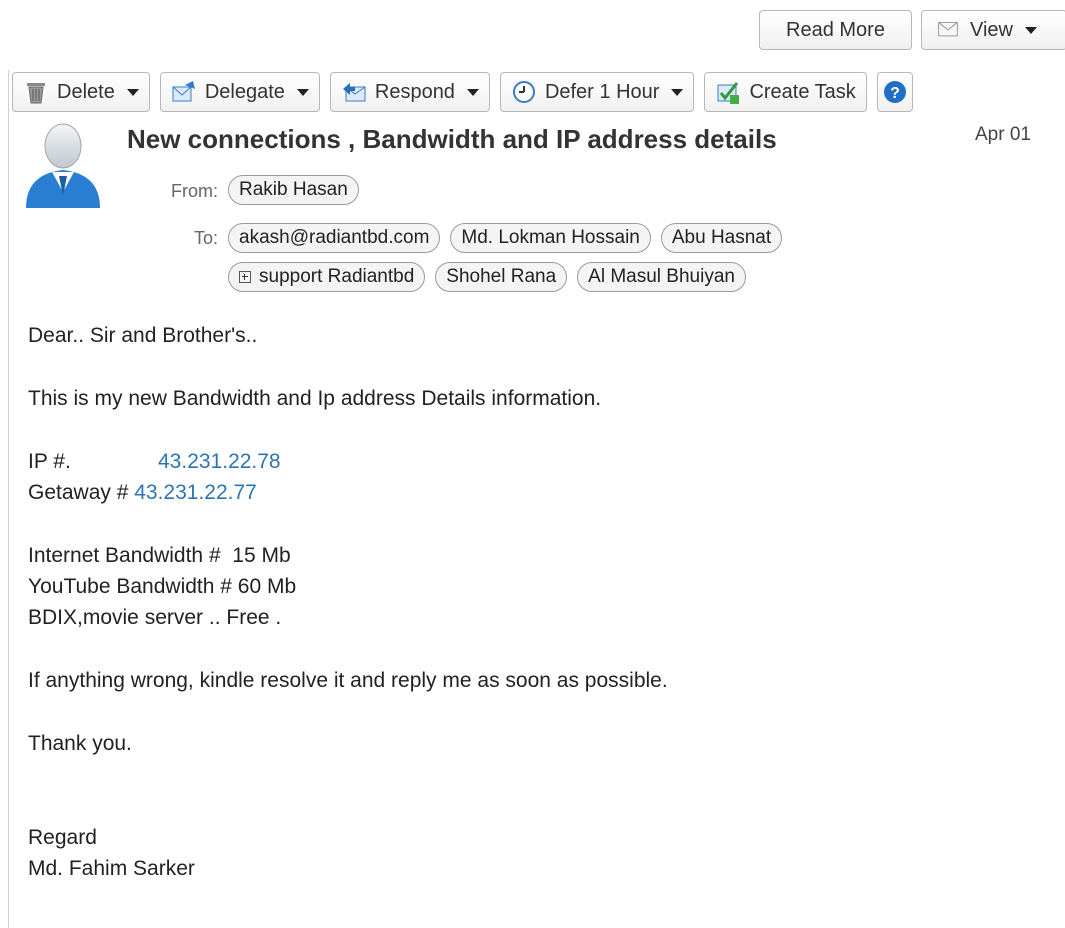  What do you see at coordinates (195, 492) in the screenshot?
I see `gateway-value: 43.231.22.77` at bounding box center [195, 492].